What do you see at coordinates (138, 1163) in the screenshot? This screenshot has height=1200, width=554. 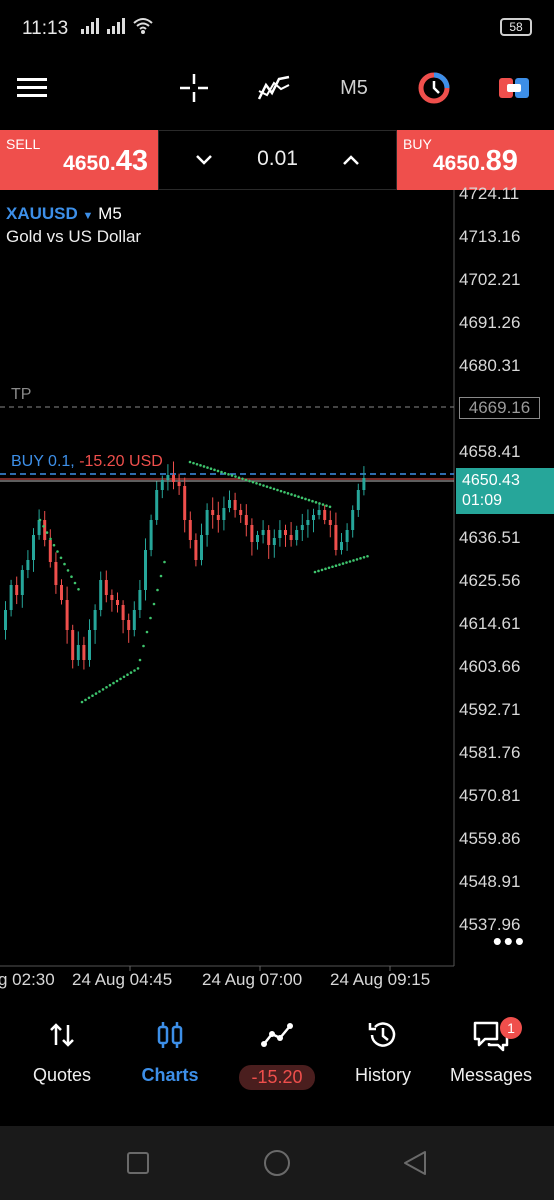 I see `recent-apps-icon` at bounding box center [138, 1163].